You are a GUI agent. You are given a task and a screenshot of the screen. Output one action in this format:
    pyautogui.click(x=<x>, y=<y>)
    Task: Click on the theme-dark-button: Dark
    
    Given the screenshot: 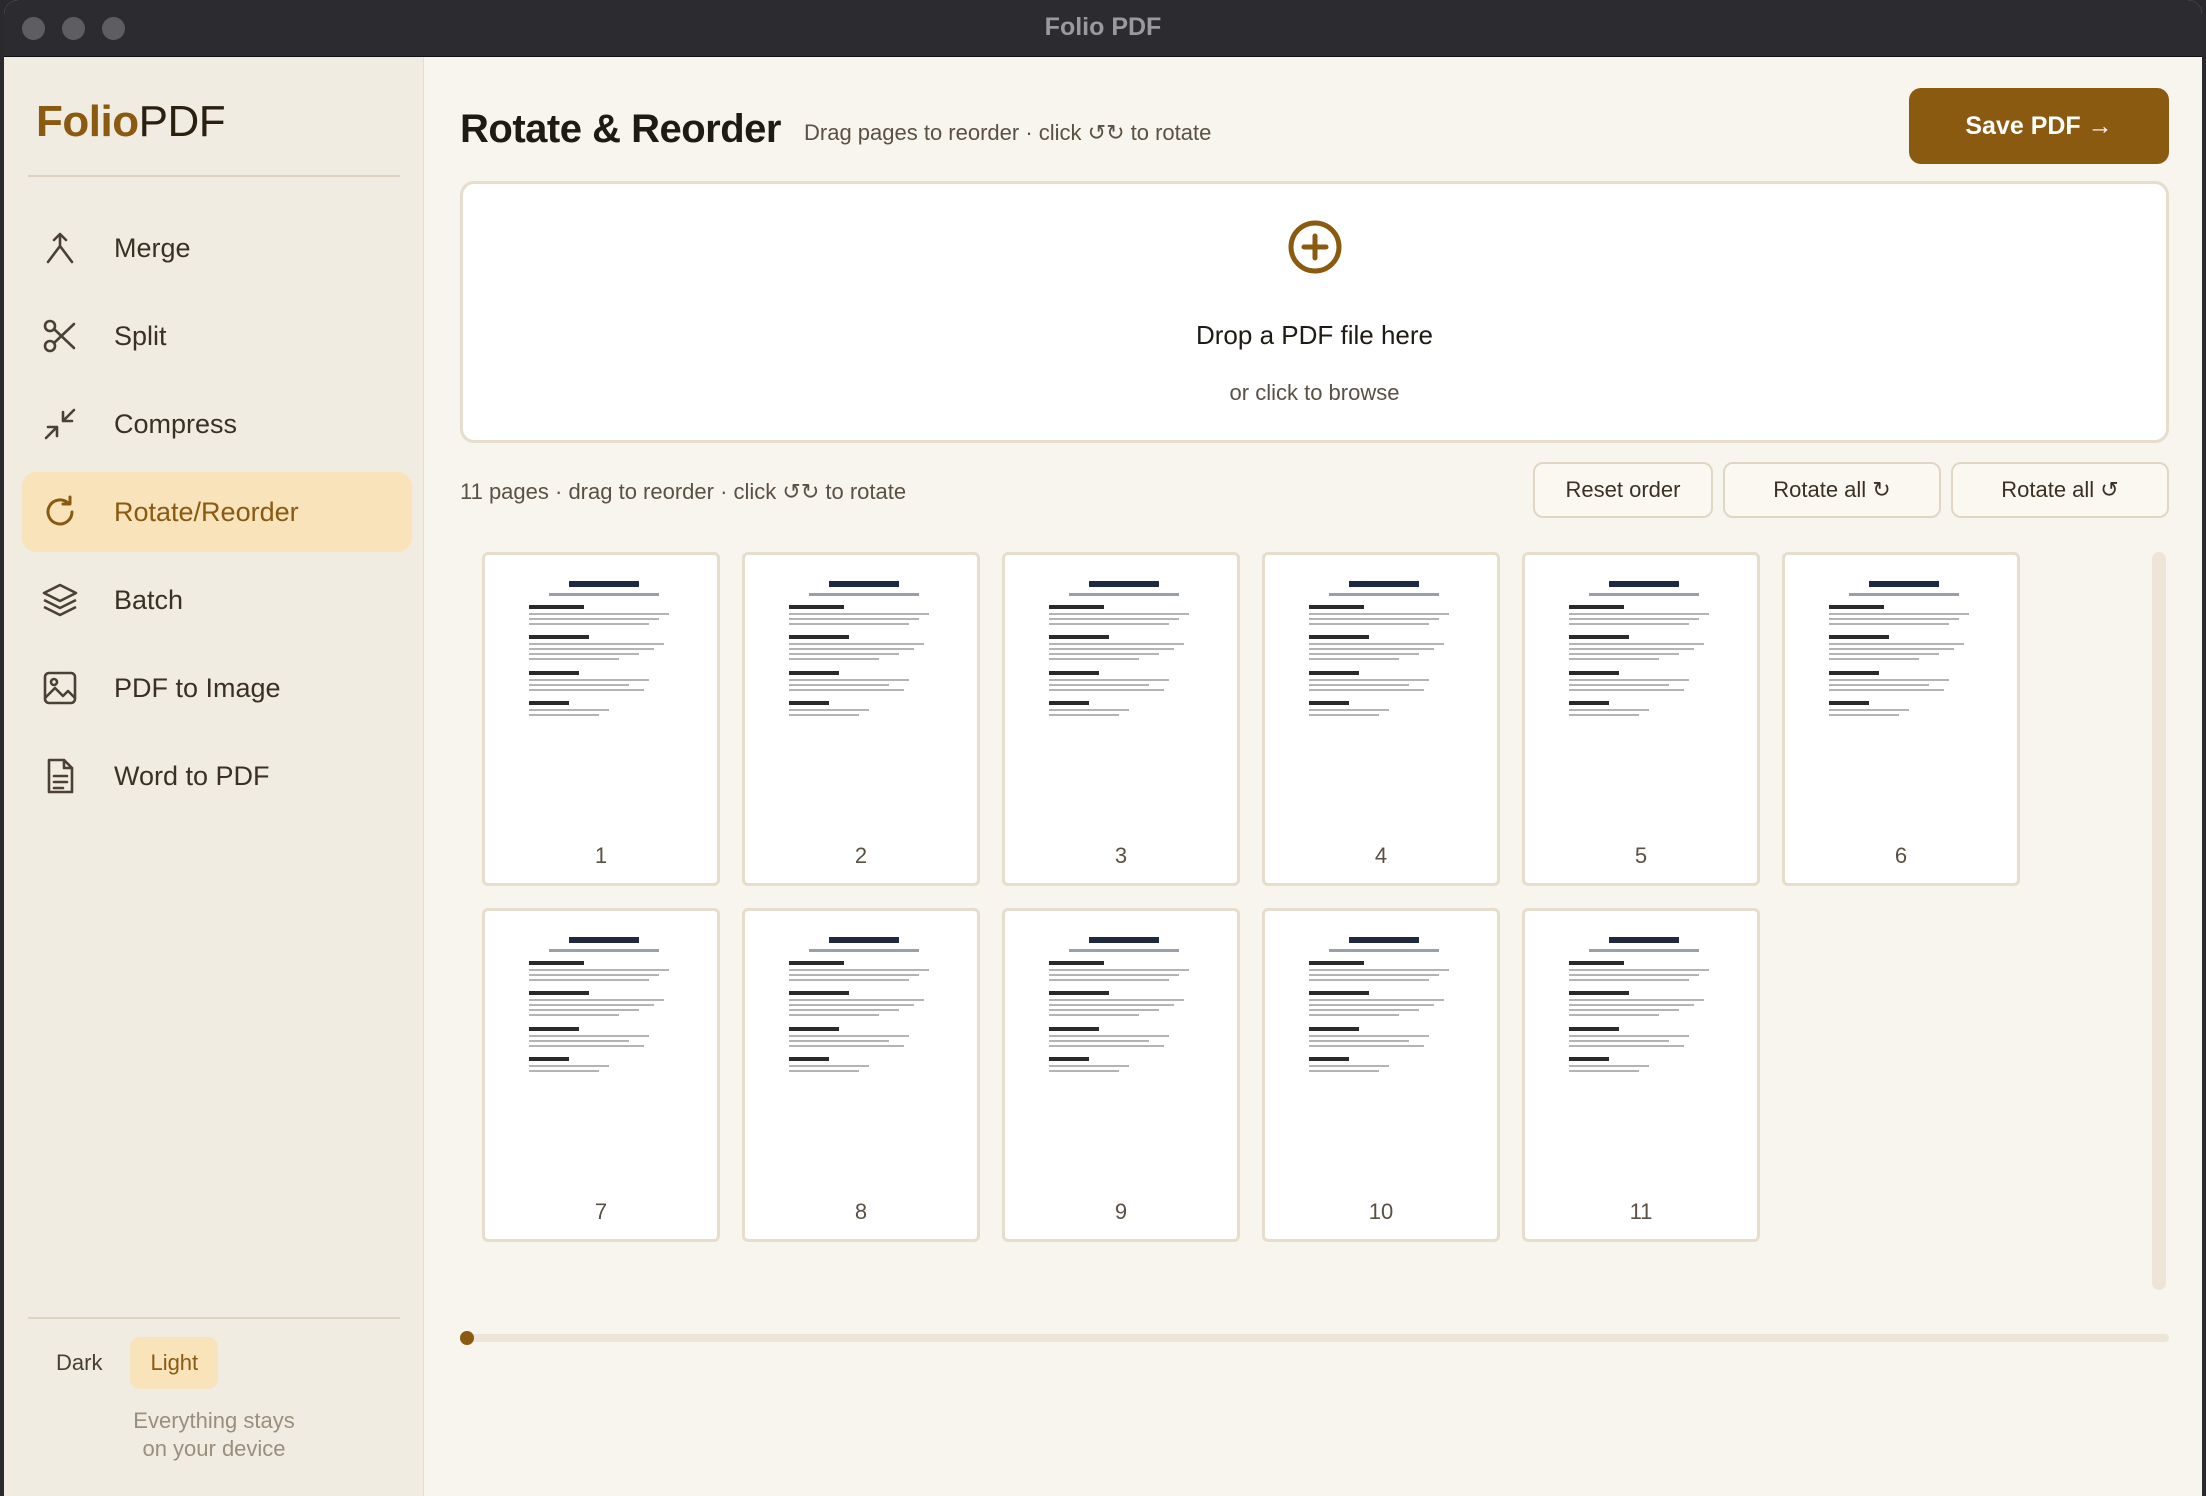 What is the action you would take?
    pyautogui.click(x=79, y=1363)
    